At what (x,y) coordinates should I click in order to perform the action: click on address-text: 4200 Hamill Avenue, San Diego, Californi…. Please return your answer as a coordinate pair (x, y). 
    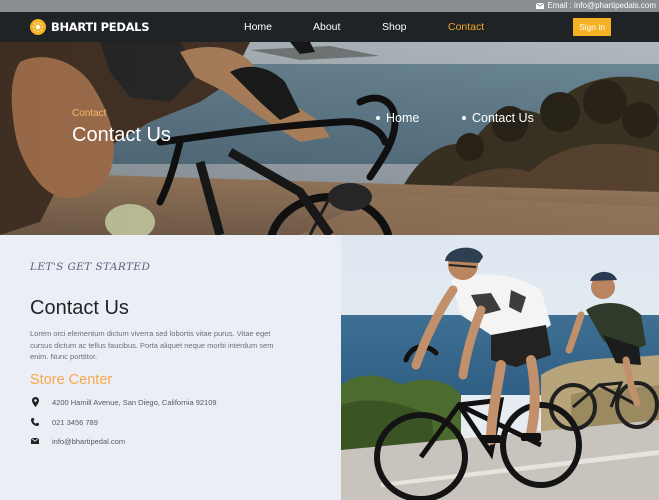
    Looking at the image, I should click on (134, 402).